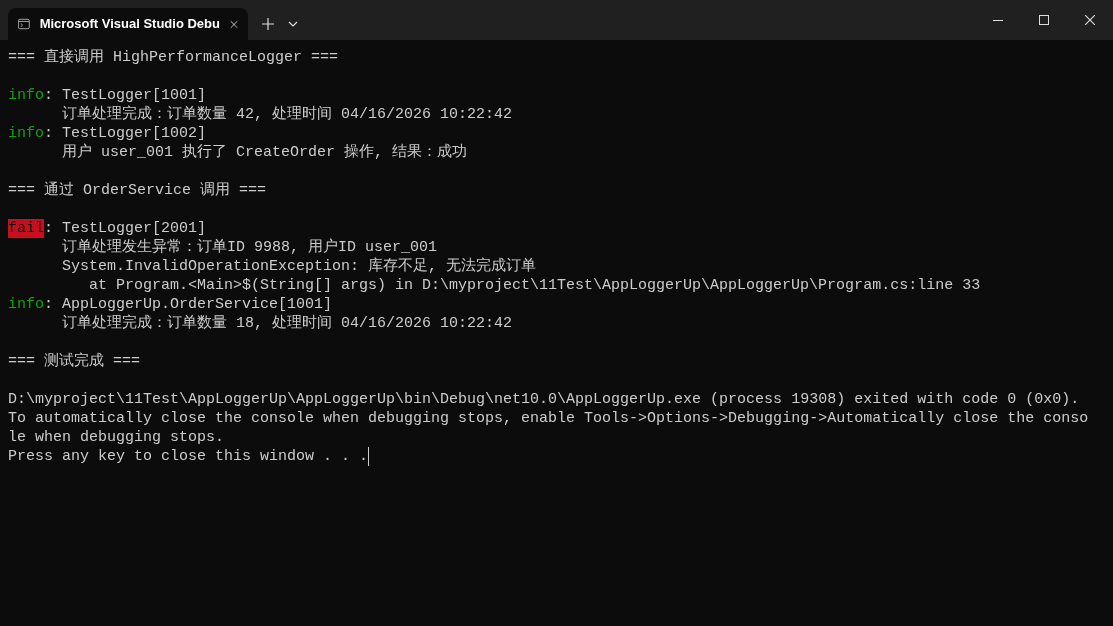 This screenshot has width=1113, height=626. What do you see at coordinates (369, 456) in the screenshot?
I see `text-cursor` at bounding box center [369, 456].